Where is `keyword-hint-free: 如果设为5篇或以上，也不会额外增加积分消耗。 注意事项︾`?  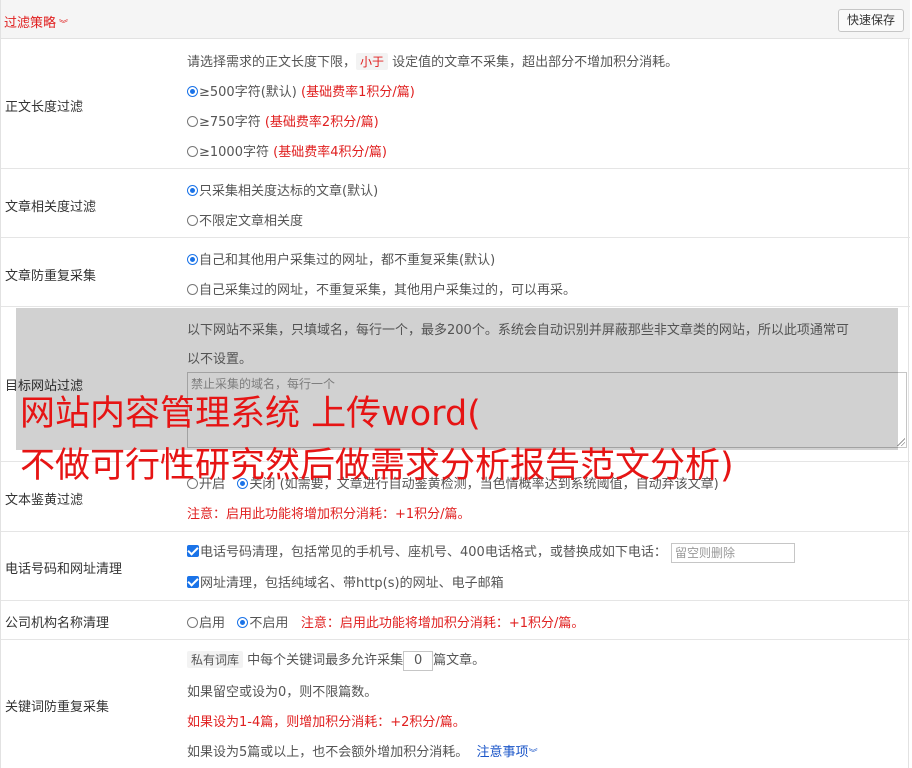
keyword-hint-free: 如果设为5篇或以上，也不会额外增加积分消耗。 注意事项︾ is located at coordinates (362, 752).